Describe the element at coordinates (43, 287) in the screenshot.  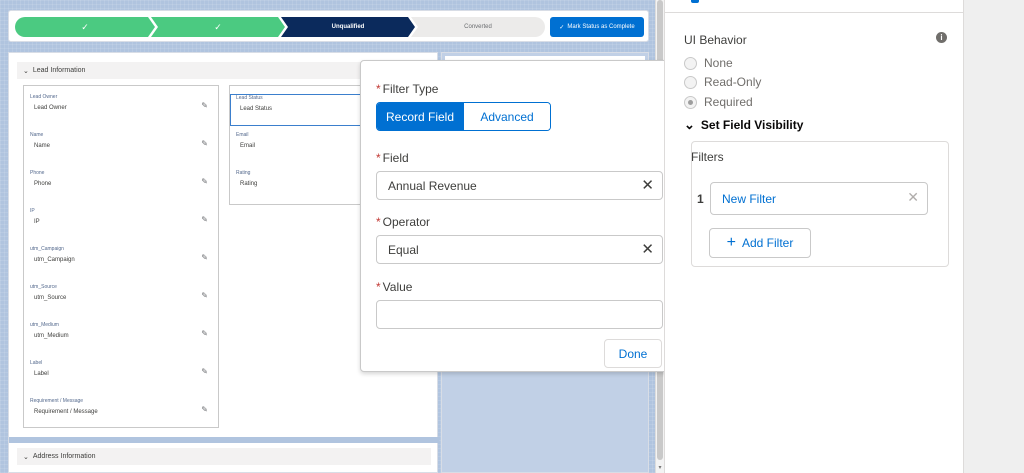
I see `field-label: utm_Source` at that location.